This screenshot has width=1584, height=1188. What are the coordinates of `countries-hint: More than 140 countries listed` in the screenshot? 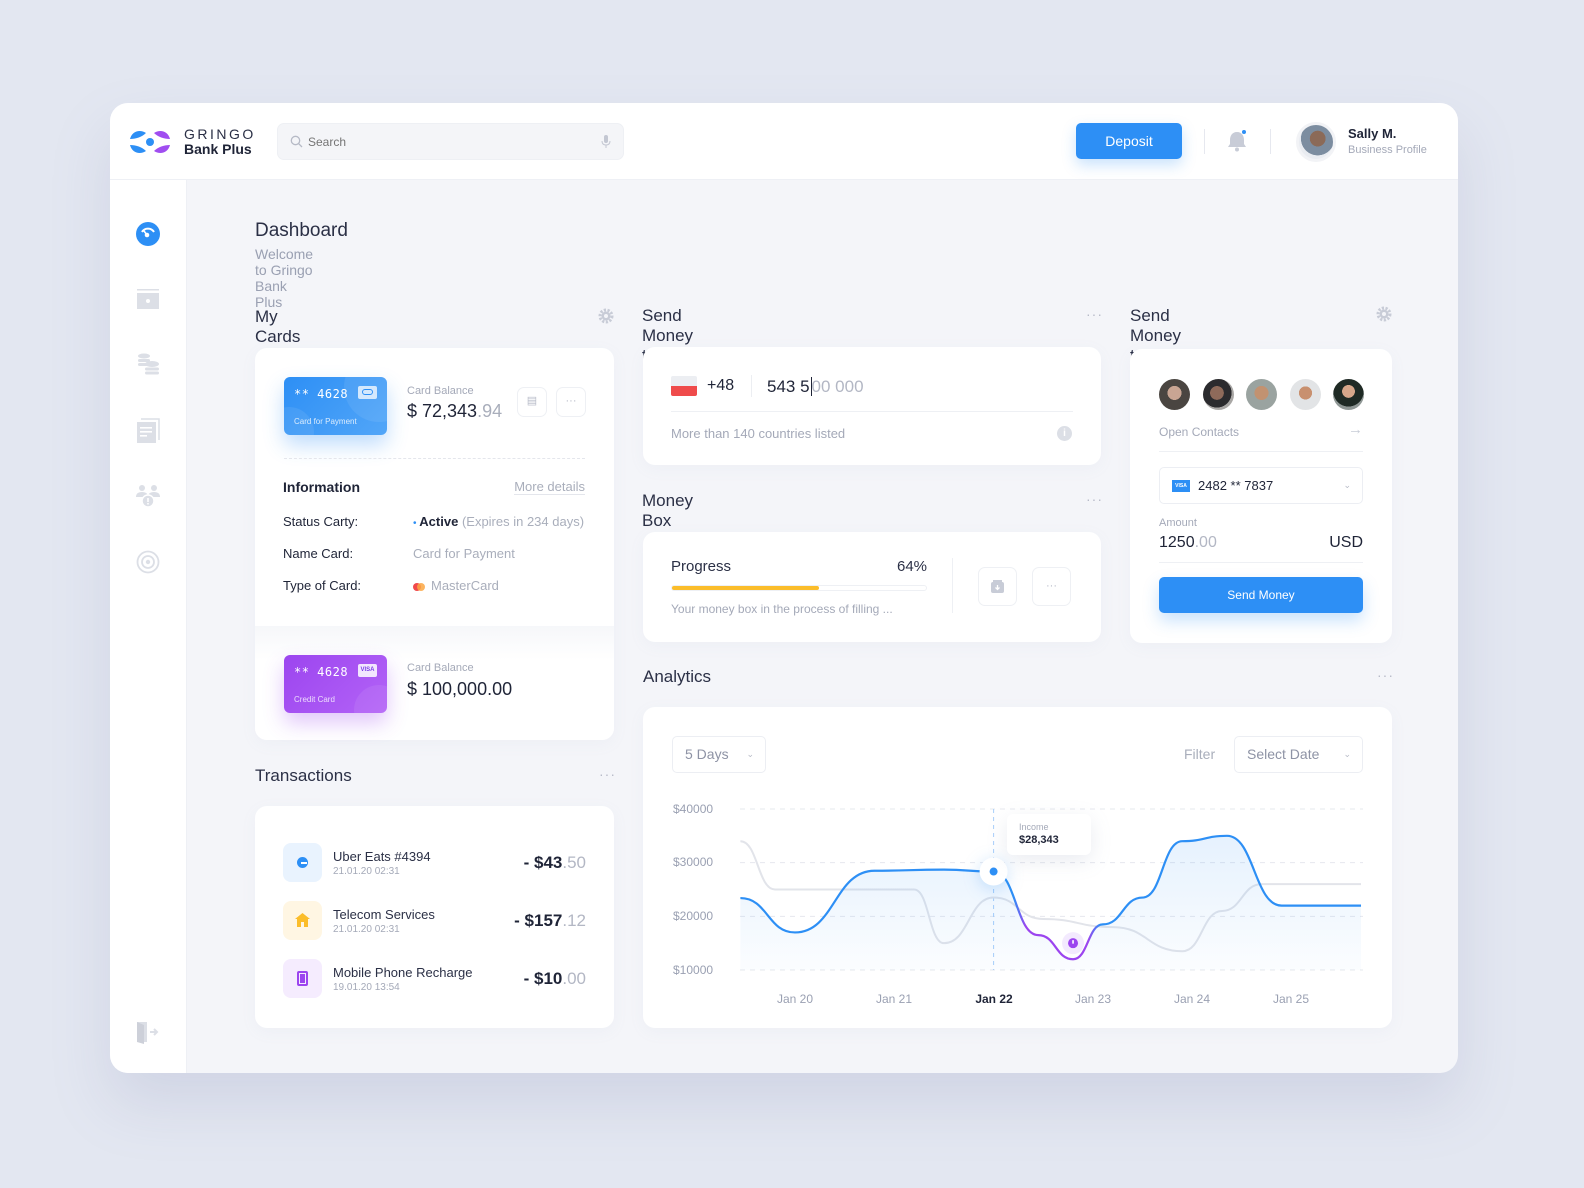 It's located at (758, 433).